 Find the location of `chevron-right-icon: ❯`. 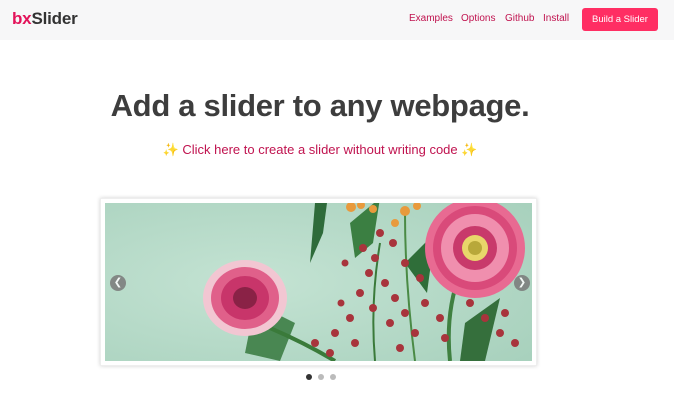

chevron-right-icon: ❯ is located at coordinates (522, 282).